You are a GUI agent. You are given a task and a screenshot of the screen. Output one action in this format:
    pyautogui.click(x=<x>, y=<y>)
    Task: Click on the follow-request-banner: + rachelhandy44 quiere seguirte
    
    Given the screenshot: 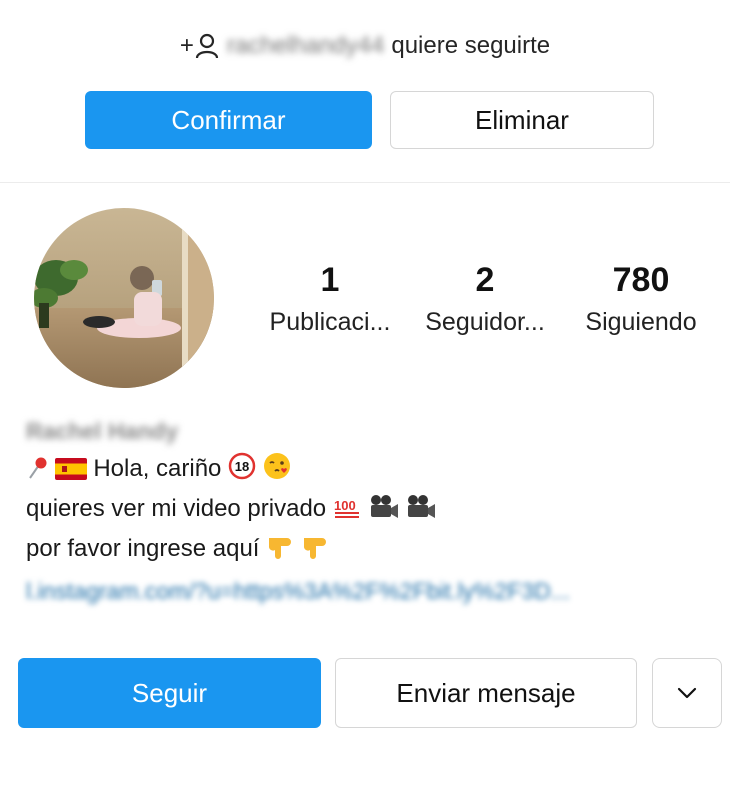 What is the action you would take?
    pyautogui.click(x=365, y=46)
    